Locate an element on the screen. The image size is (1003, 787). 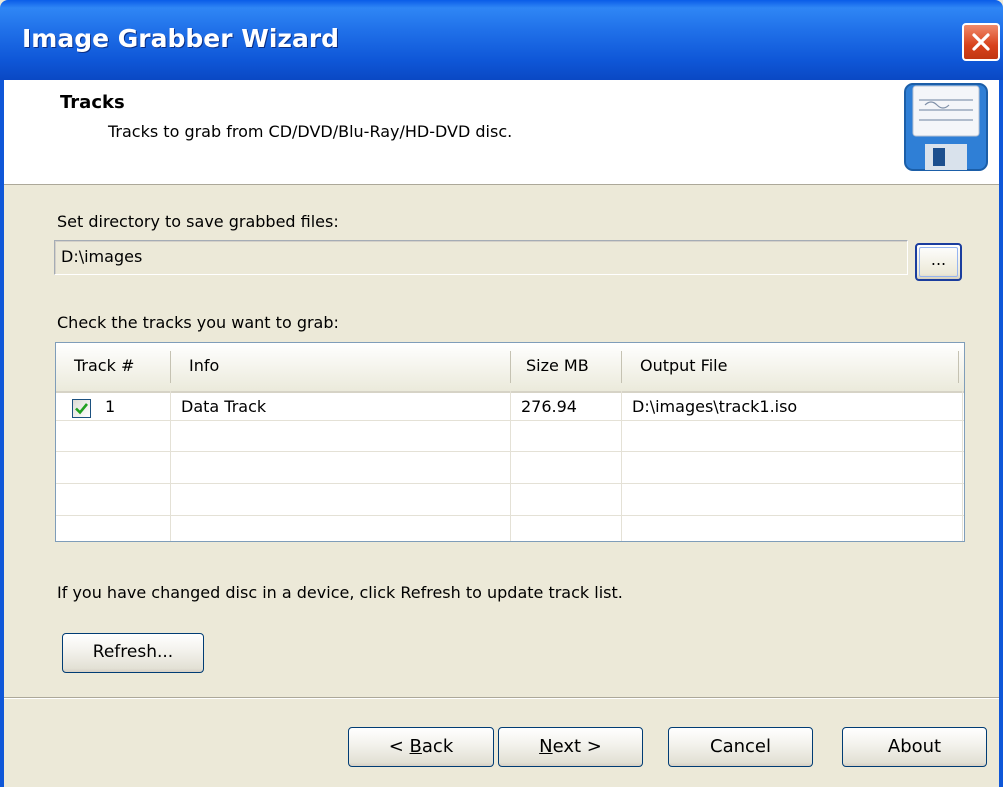
cell-output-file: D:\images\track1.iso is located at coordinates (715, 406).